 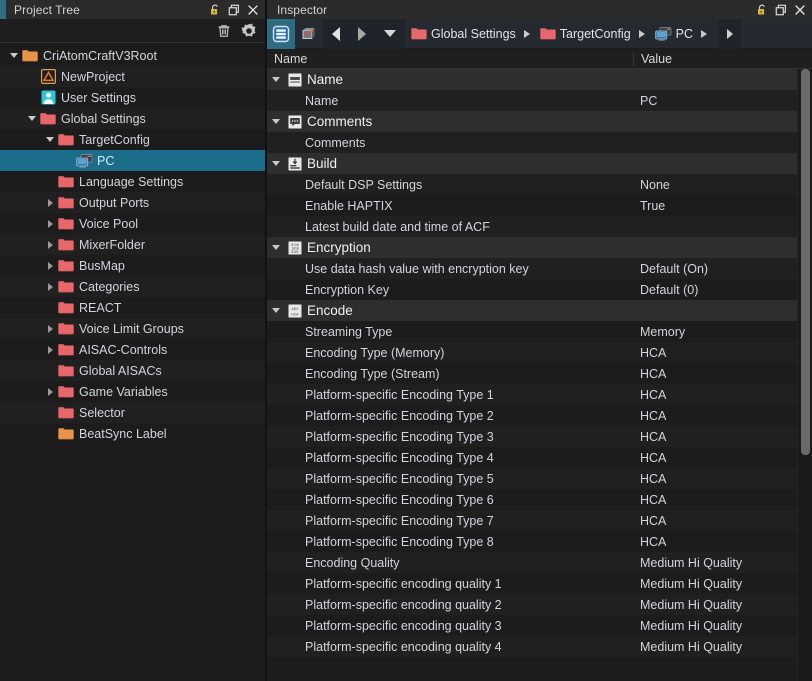 I want to click on property-row: Streaming Type Memory, so click(x=532, y=331).